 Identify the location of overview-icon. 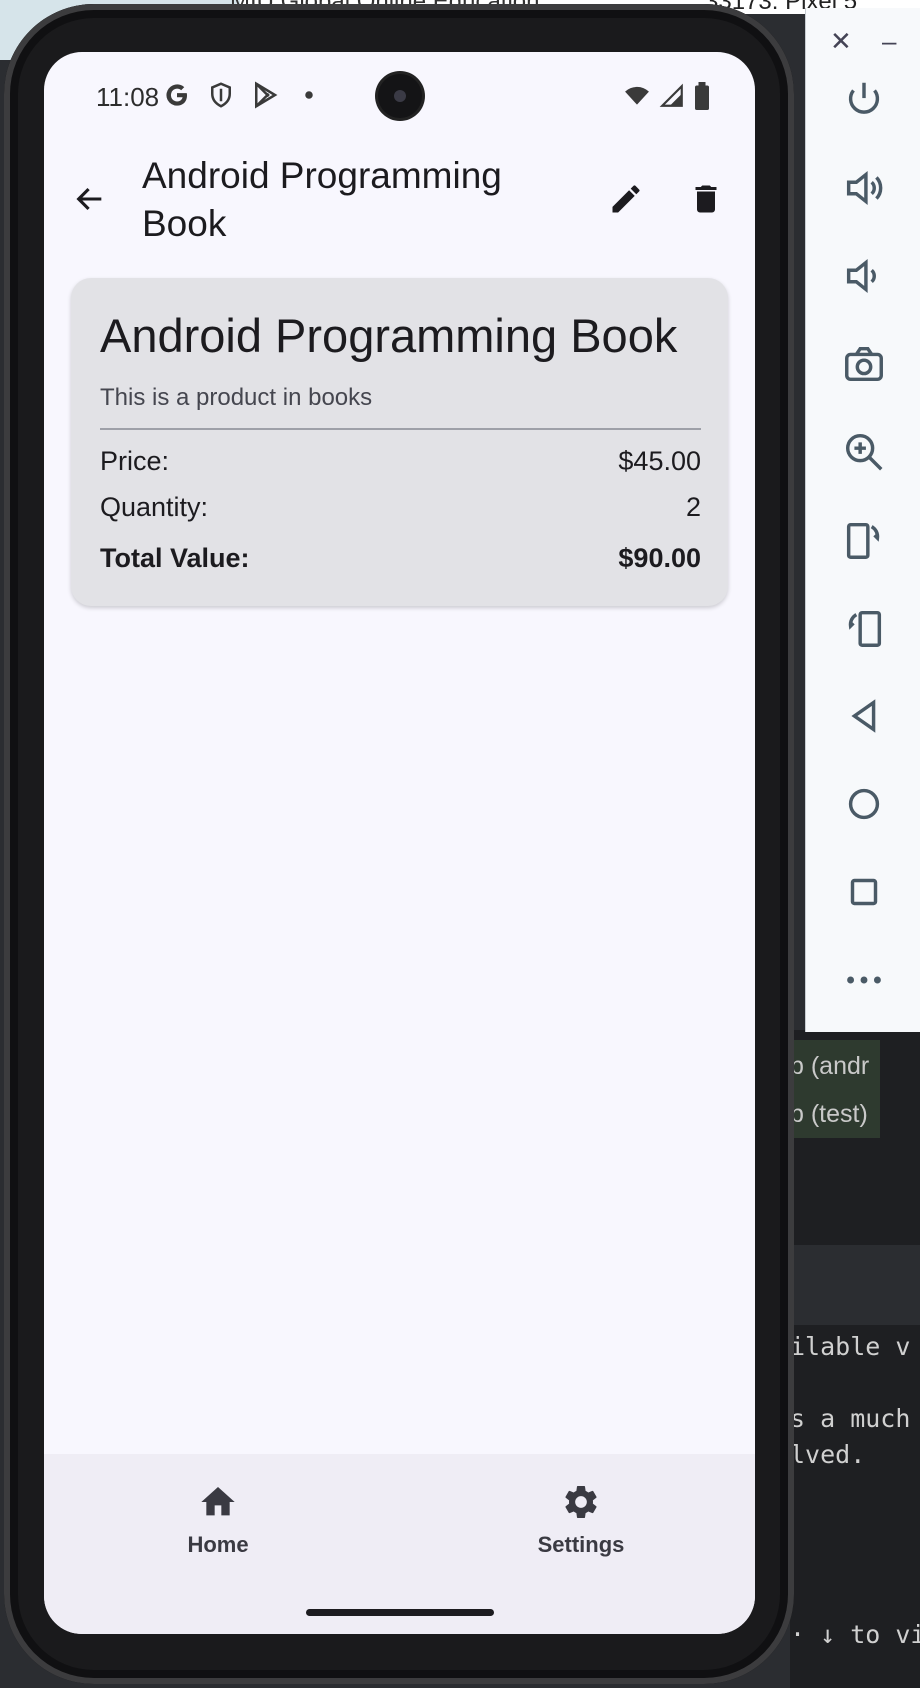
(863, 892).